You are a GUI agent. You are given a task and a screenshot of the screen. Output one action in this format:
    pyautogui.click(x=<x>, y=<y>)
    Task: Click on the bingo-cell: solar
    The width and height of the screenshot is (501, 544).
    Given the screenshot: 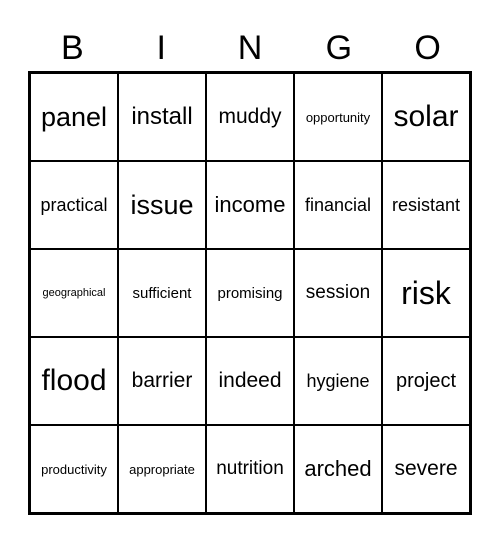 What is the action you would take?
    pyautogui.click(x=426, y=117)
    